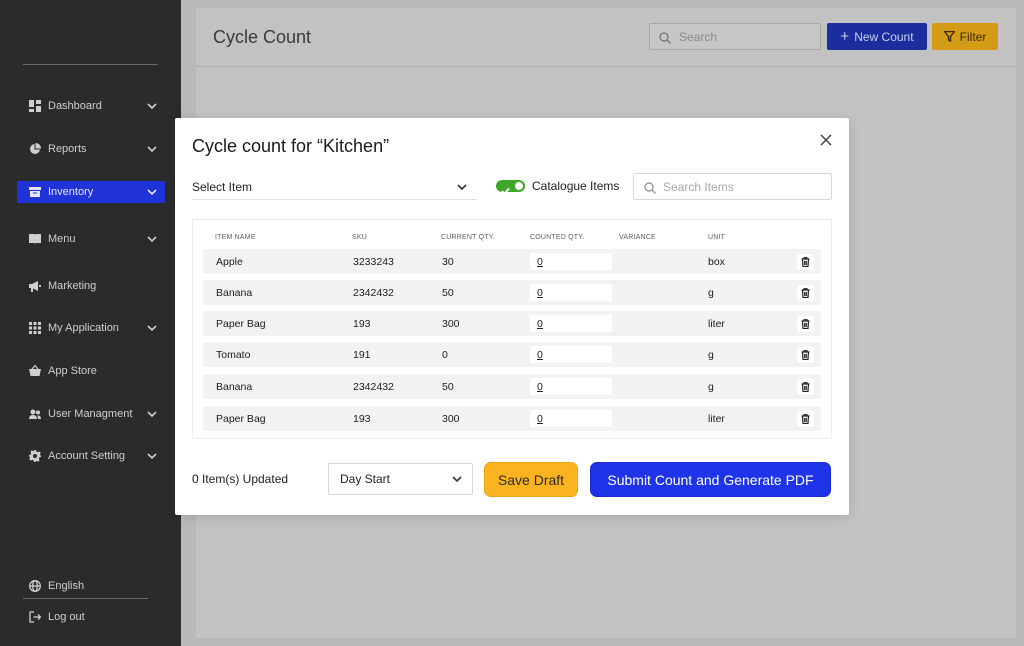 The height and width of the screenshot is (646, 1024). Describe the element at coordinates (373, 387) in the screenshot. I see `item-sku: 2342432` at that location.